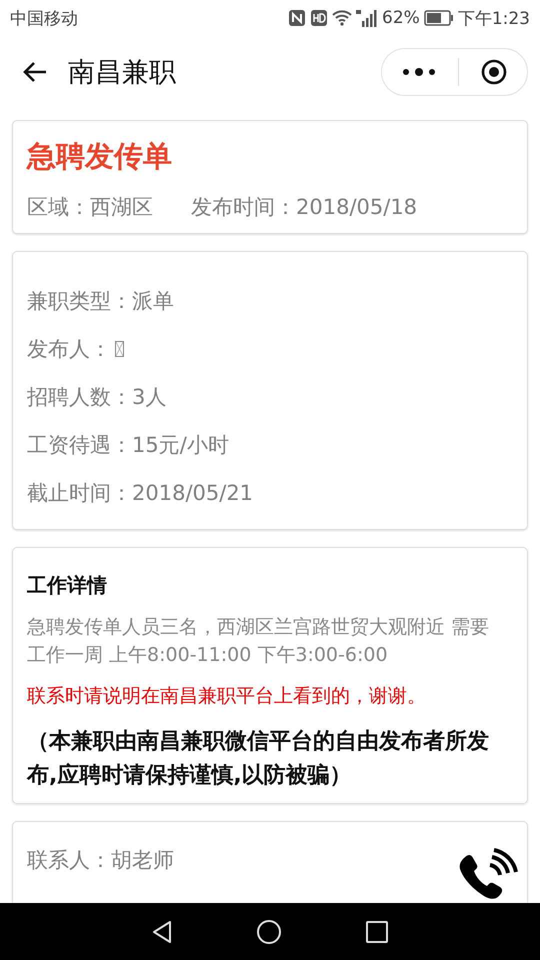 The width and height of the screenshot is (540, 960). I want to click on info-text: 兼职类型：派单, so click(100, 301).